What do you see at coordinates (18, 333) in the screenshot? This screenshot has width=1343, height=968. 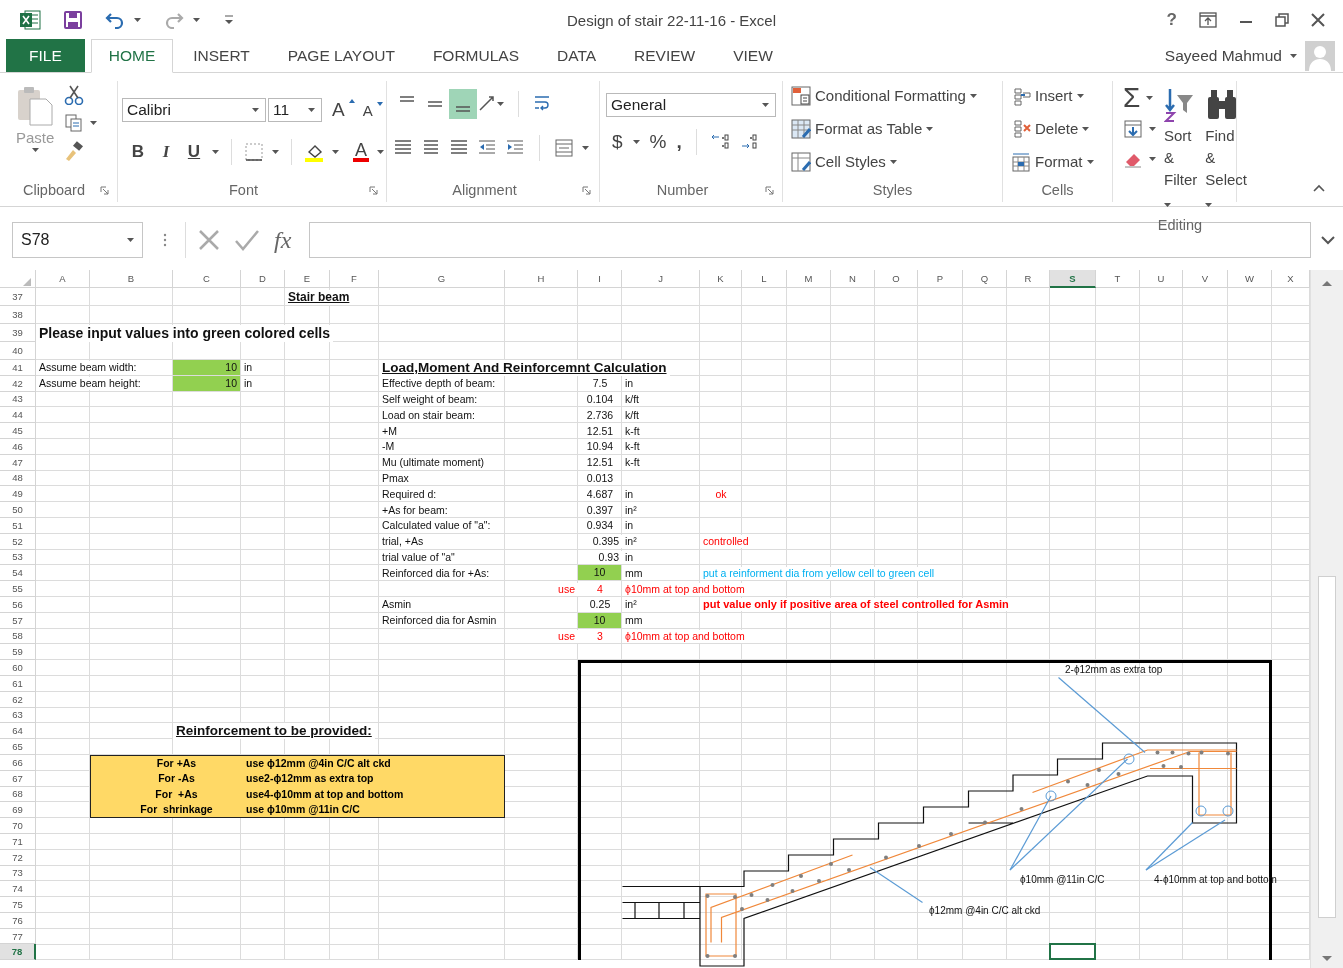 I see `row-header: 39` at bounding box center [18, 333].